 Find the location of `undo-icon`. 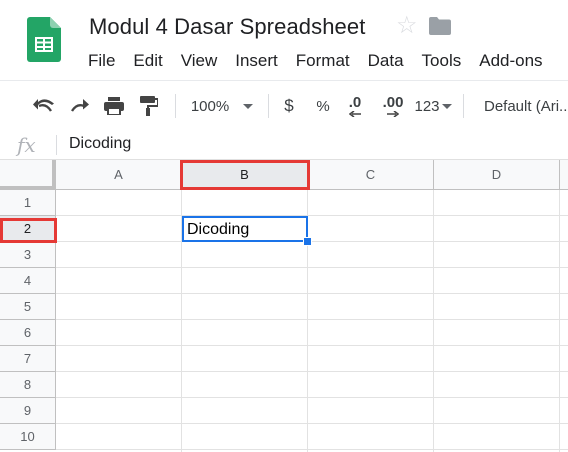

undo-icon is located at coordinates (43, 105).